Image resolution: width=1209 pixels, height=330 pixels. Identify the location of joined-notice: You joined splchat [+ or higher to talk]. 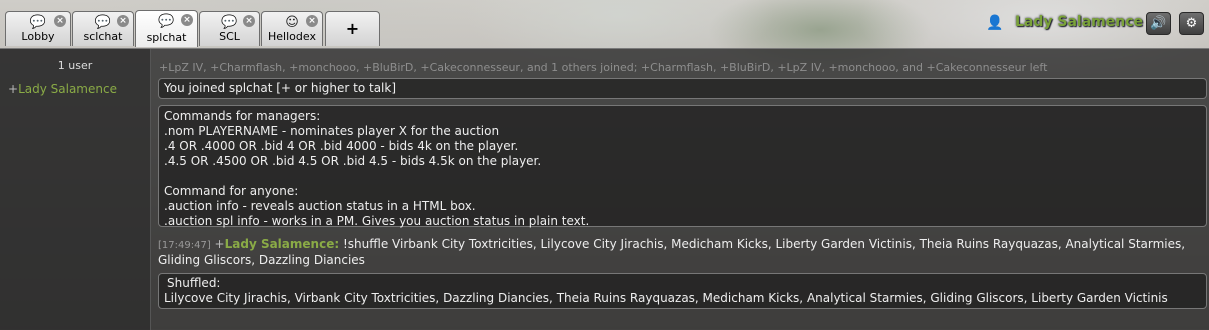
(682, 88).